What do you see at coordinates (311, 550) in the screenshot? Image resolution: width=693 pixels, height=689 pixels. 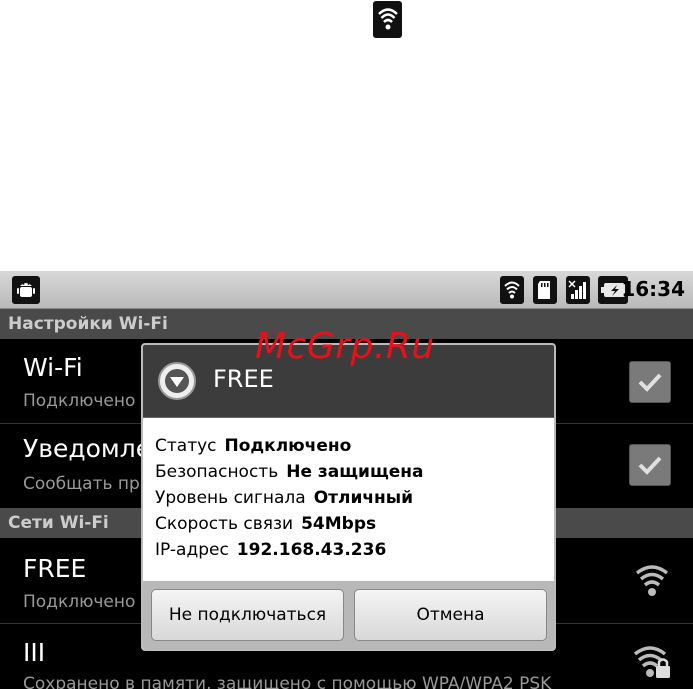 I see `info-value: 192.168.43.236` at bounding box center [311, 550].